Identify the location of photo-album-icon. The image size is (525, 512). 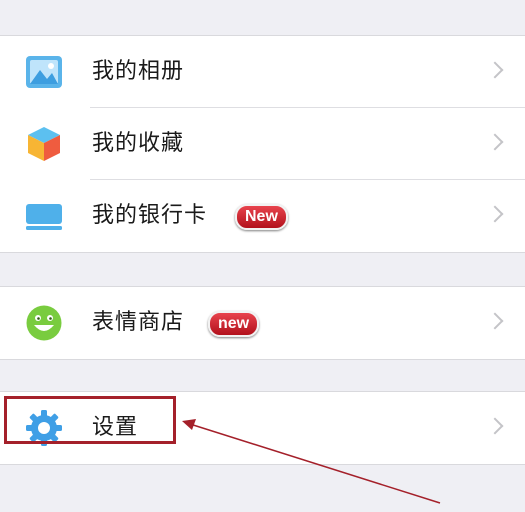
(44, 72).